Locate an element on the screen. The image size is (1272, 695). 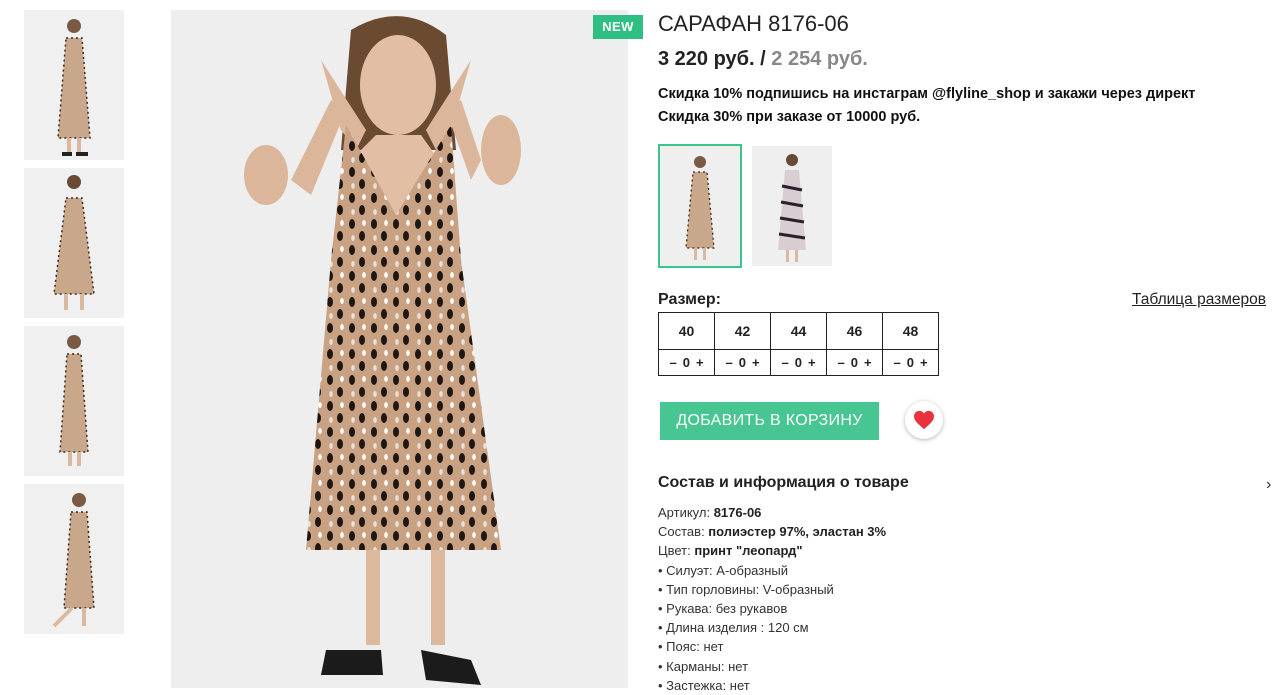
article-row: Артикул: 8176-06 is located at coordinates (772, 512).